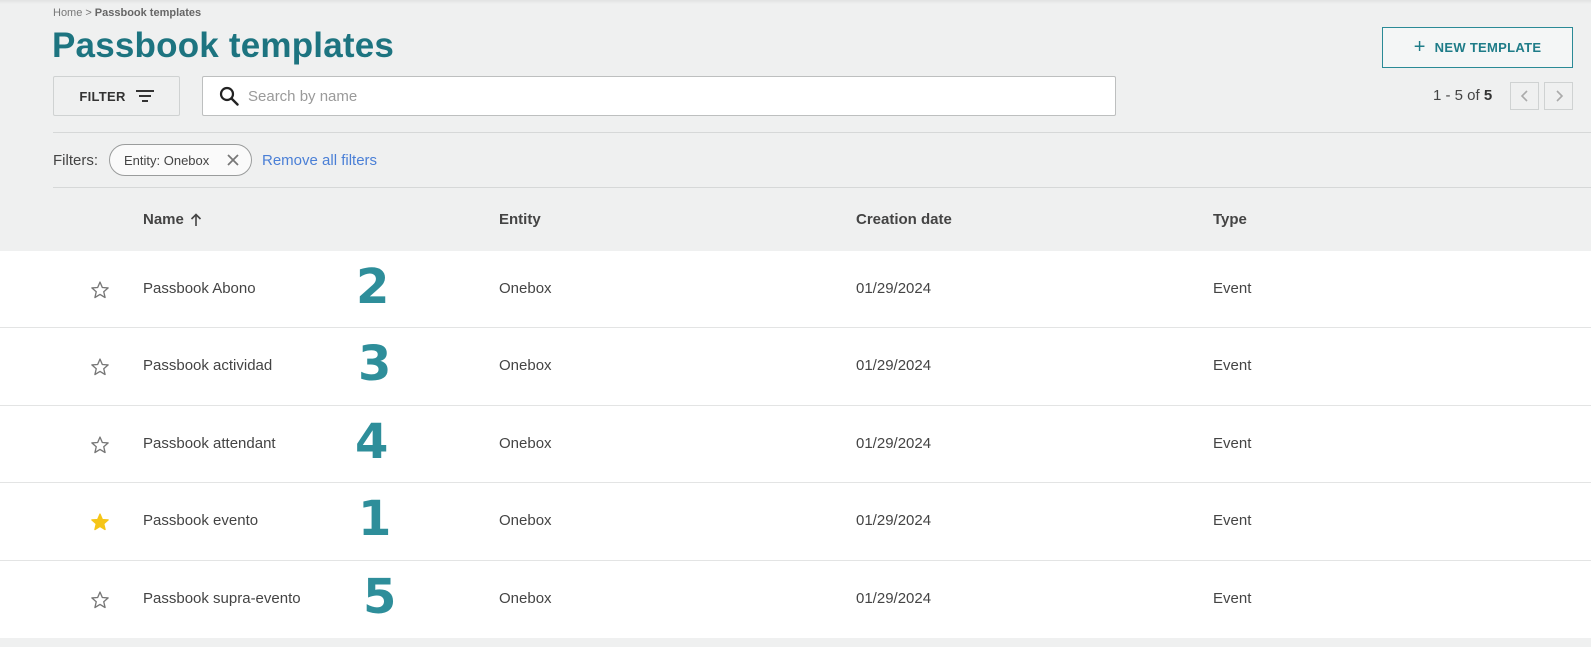 The width and height of the screenshot is (1591, 647). I want to click on breadcrumb: Home > Passbook templates, so click(127, 13).